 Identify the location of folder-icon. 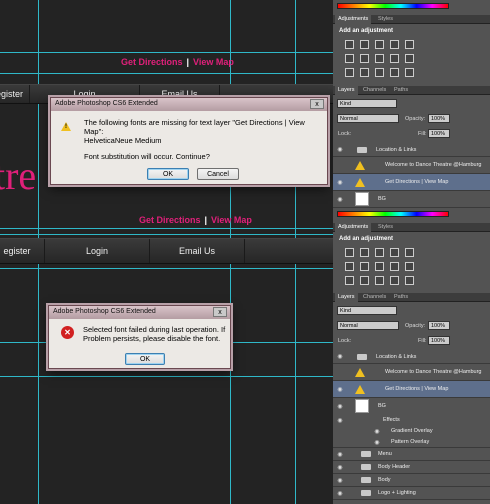
(366, 480).